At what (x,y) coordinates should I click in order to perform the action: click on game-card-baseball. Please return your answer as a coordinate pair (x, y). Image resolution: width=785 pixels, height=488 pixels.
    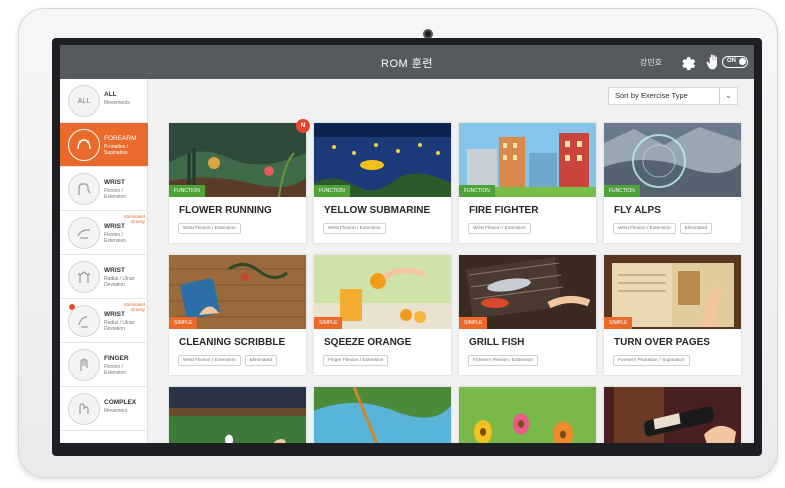
    Looking at the image, I should click on (237, 415).